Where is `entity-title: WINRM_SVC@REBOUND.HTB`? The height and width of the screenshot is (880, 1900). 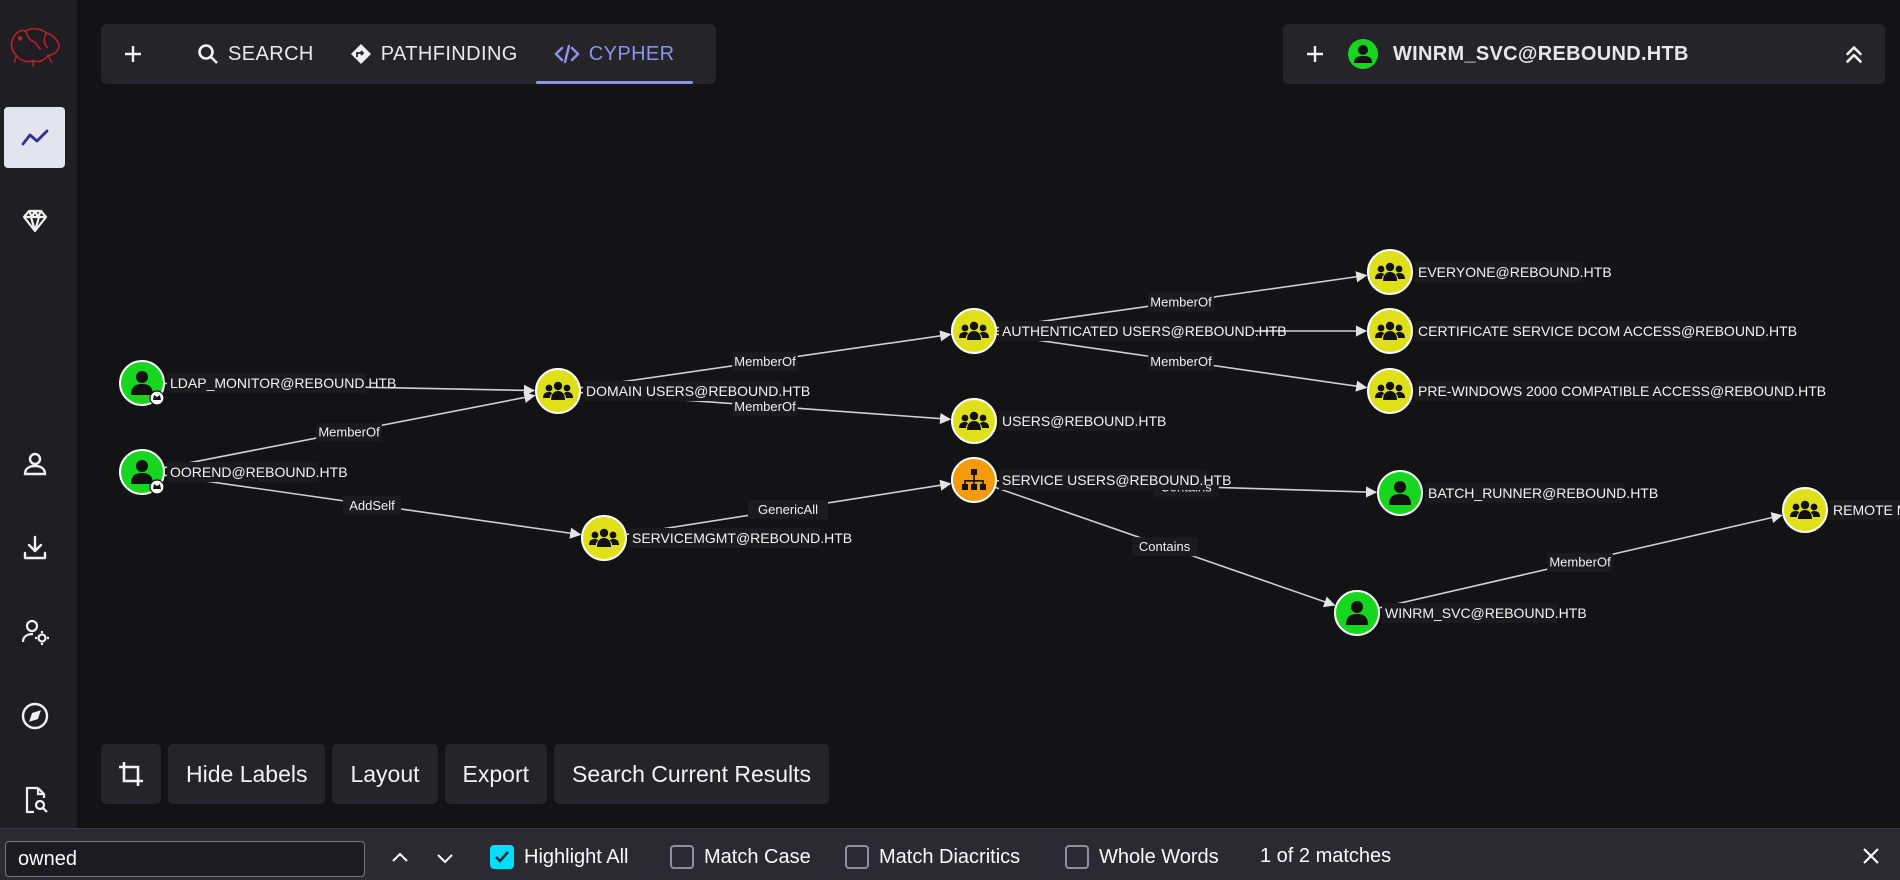 entity-title: WINRM_SVC@REBOUND.HTB is located at coordinates (1541, 53).